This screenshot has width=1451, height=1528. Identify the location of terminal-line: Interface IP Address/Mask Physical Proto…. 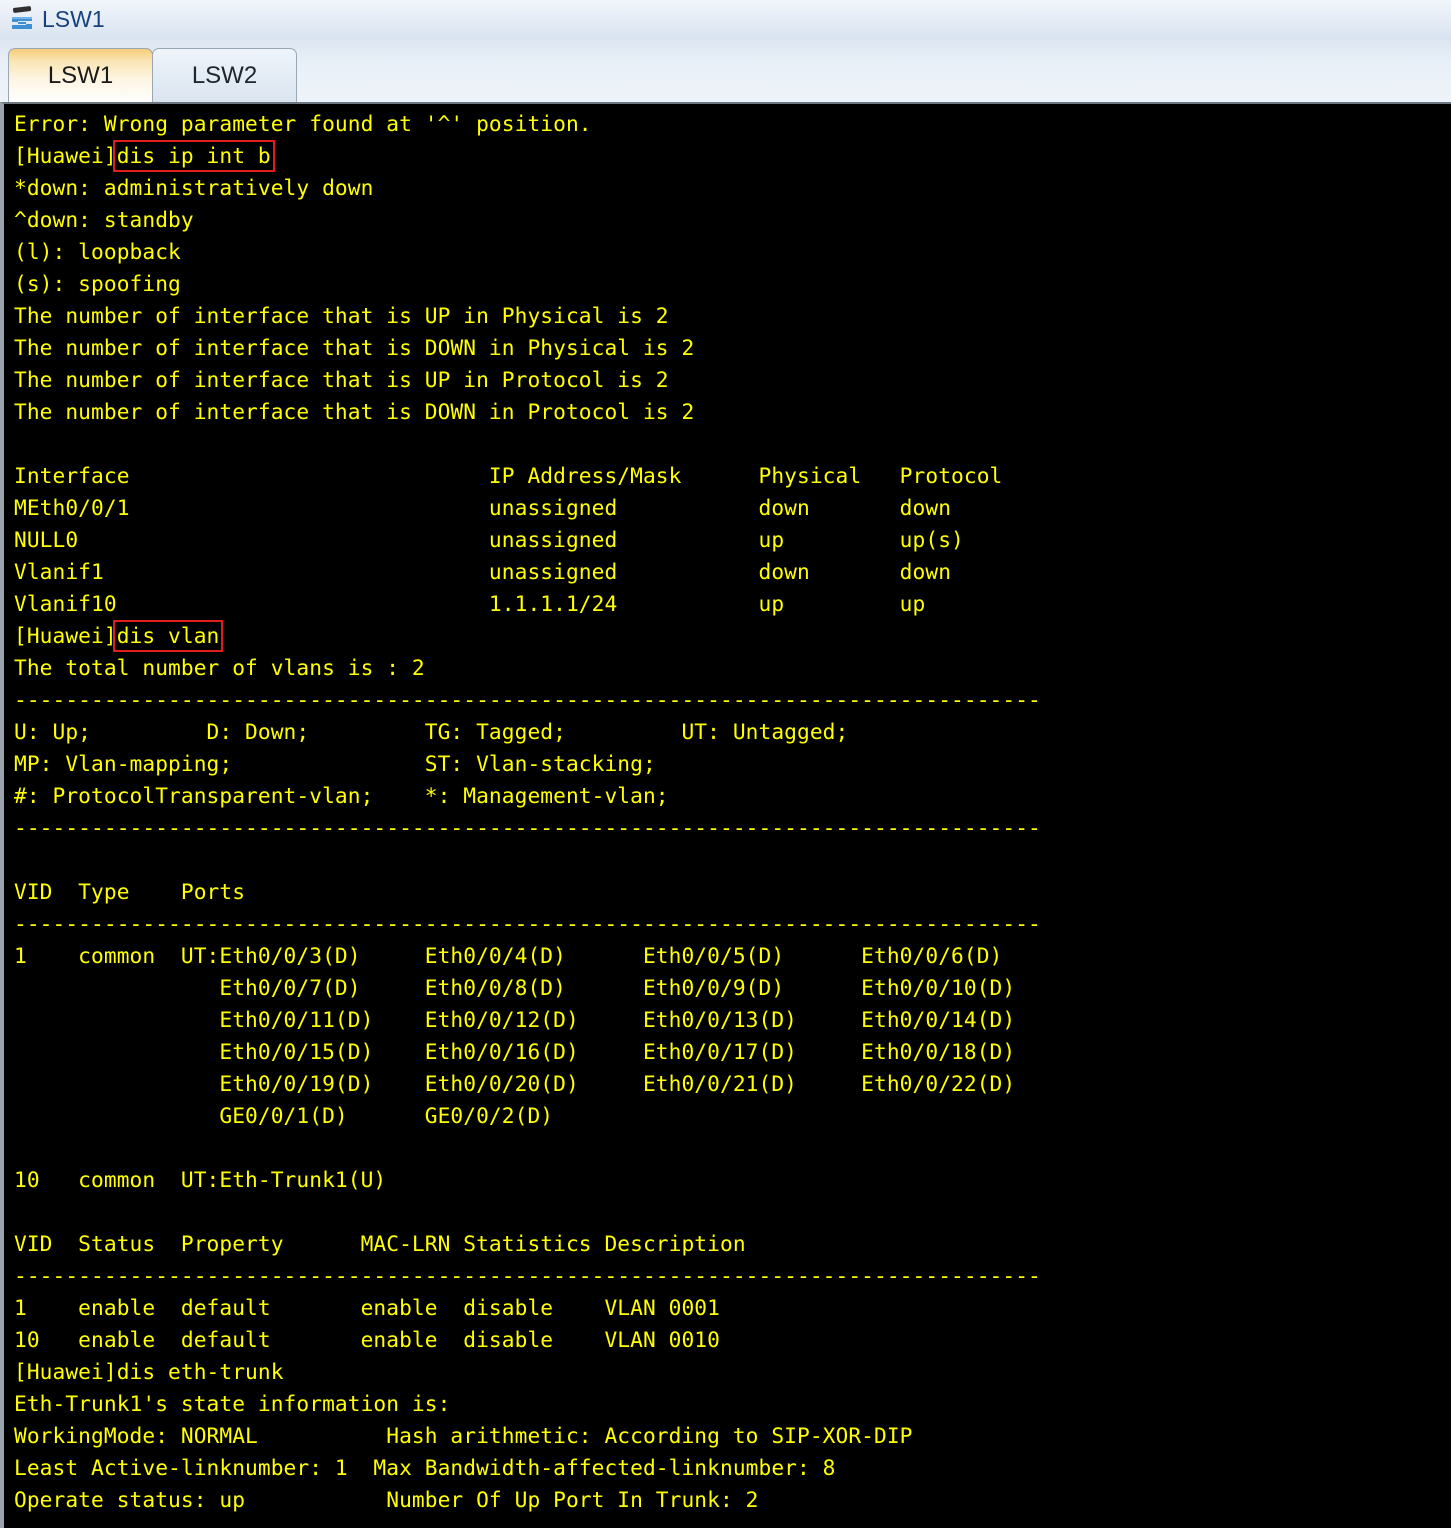
(508, 475).